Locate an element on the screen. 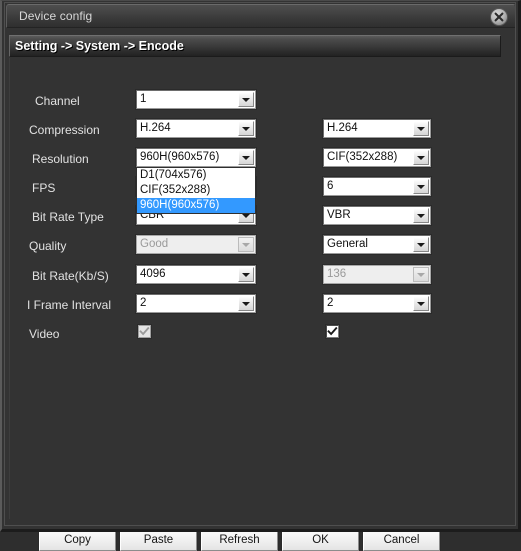  label-resolution: Resolution is located at coordinates (60, 159).